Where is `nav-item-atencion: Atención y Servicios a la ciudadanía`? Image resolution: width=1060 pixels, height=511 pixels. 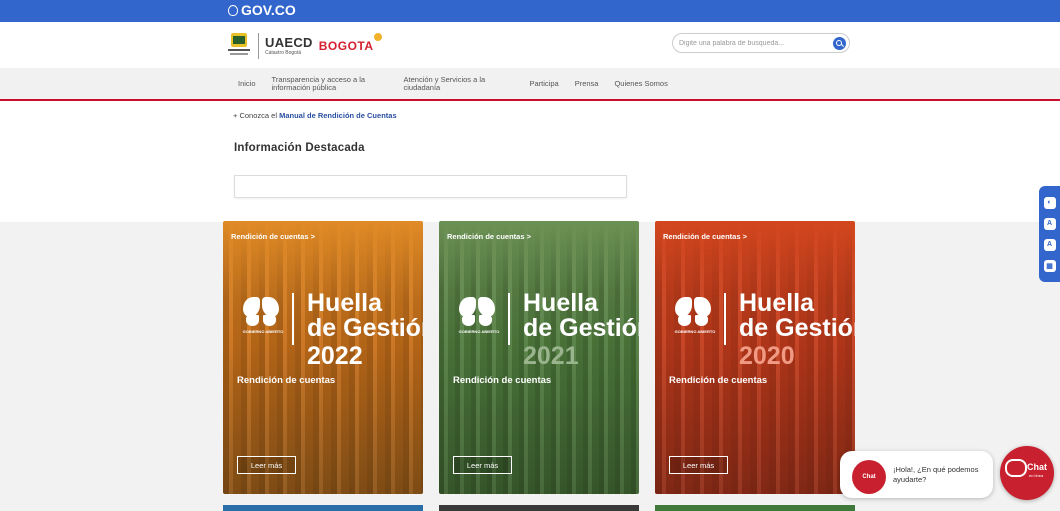
nav-item-atencion: Atención y Servicios a la ciudadanía is located at coordinates (459, 83).